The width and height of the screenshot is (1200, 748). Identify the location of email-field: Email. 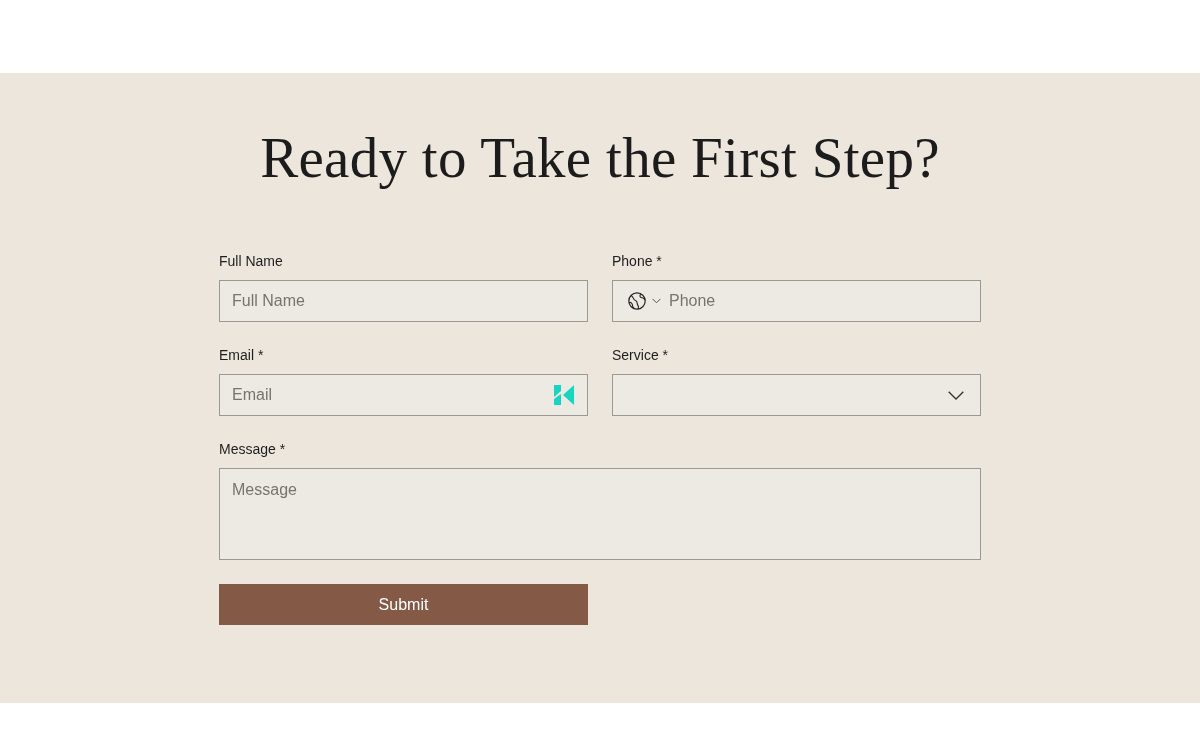
(403, 395).